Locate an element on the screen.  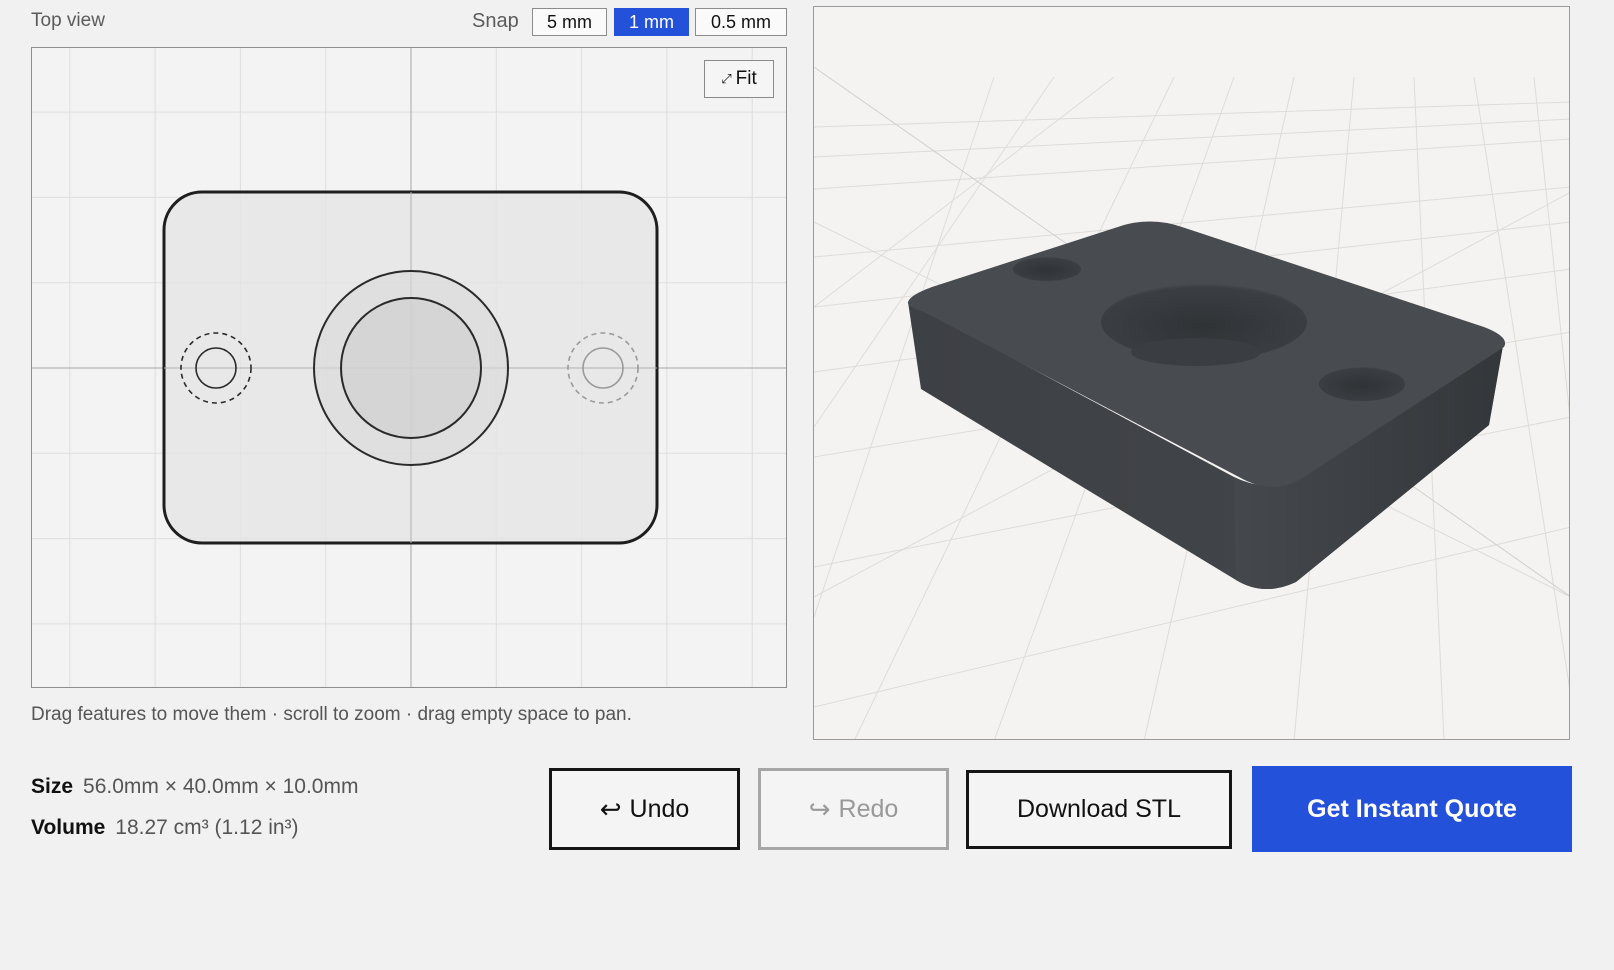
undo-button: ↩ Undo is located at coordinates (644, 809).